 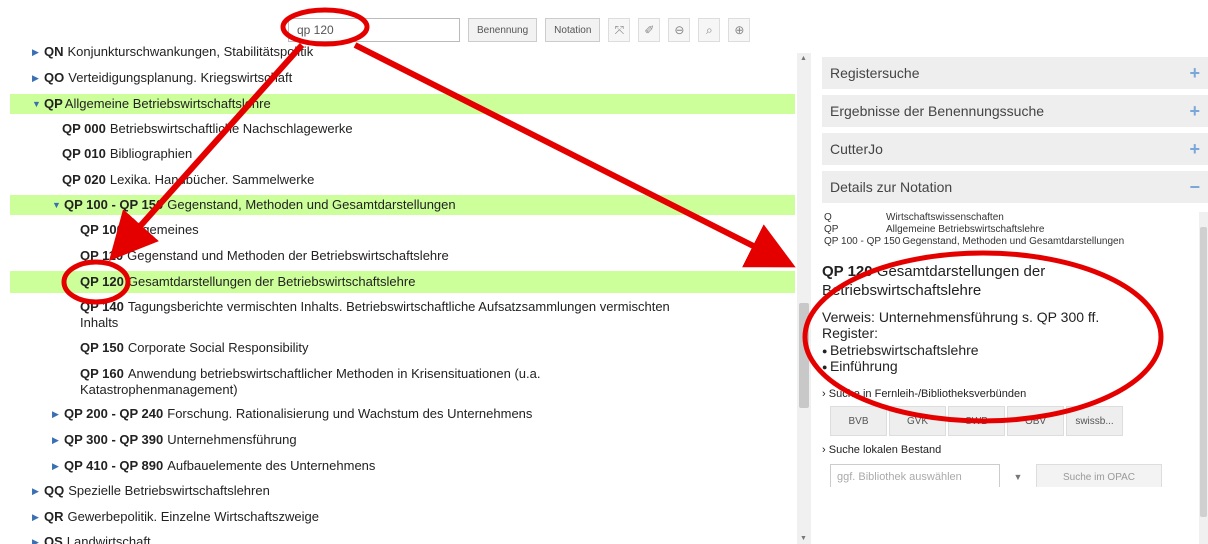 What do you see at coordinates (804, 298) in the screenshot?
I see `tree-scrollbar: ▲ ▼` at bounding box center [804, 298].